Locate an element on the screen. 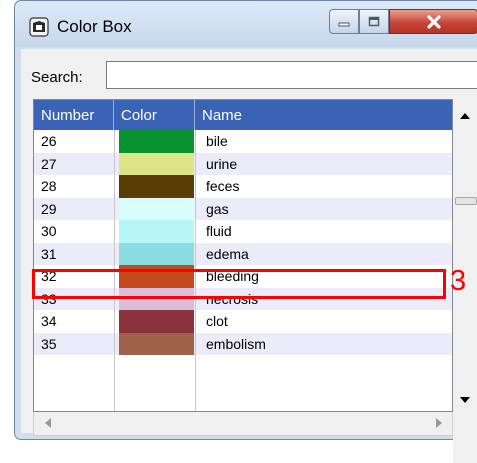 The height and width of the screenshot is (463, 477). item-number: 35 is located at coordinates (49, 343).